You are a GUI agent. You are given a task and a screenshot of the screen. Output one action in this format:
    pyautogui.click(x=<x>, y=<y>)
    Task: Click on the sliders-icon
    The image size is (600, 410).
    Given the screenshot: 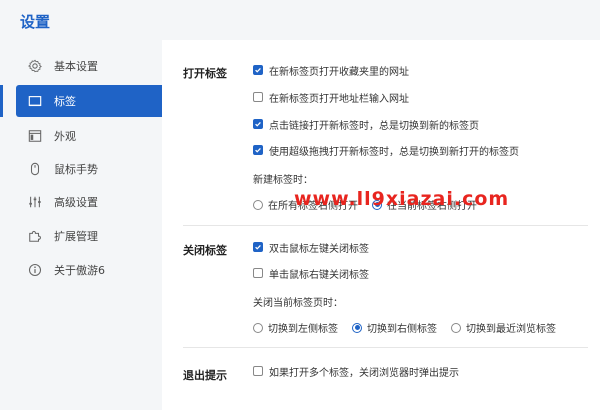 What is the action you would take?
    pyautogui.click(x=35, y=202)
    